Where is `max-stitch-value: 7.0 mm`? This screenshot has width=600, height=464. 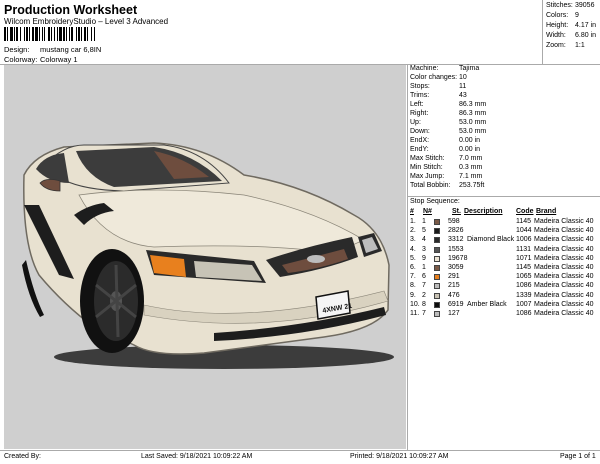
max-stitch-value: 7.0 mm is located at coordinates (471, 158).